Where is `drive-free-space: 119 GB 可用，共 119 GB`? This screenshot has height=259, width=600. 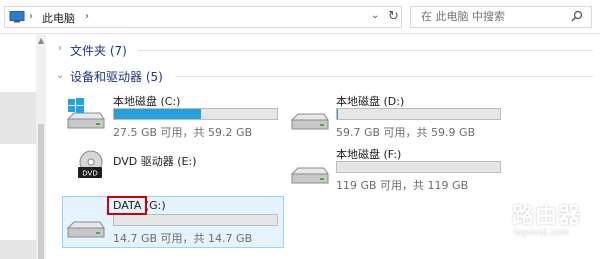
drive-free-space: 119 GB 可用，共 119 GB is located at coordinates (402, 185).